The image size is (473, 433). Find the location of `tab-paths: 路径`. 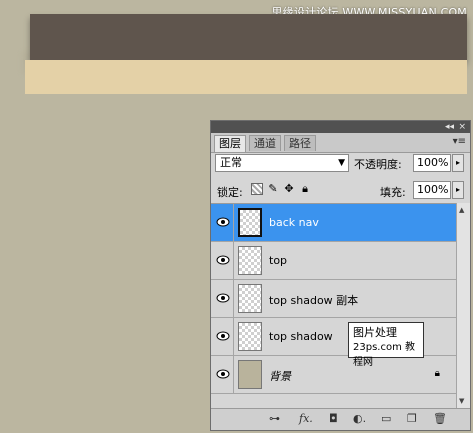

tab-paths: 路径 is located at coordinates (300, 143).